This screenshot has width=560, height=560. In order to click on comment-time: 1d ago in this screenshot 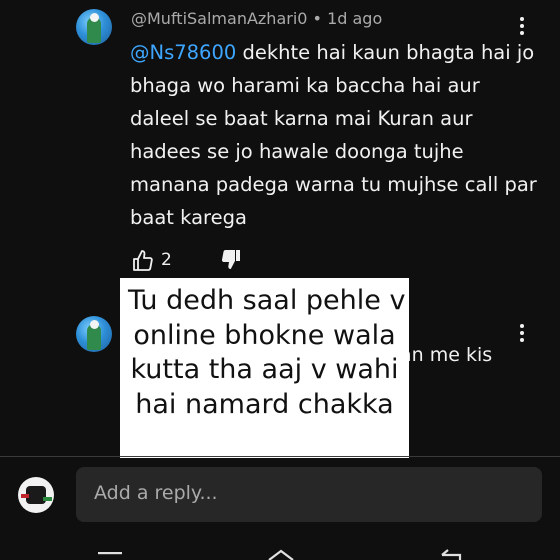, I will do `click(355, 18)`.